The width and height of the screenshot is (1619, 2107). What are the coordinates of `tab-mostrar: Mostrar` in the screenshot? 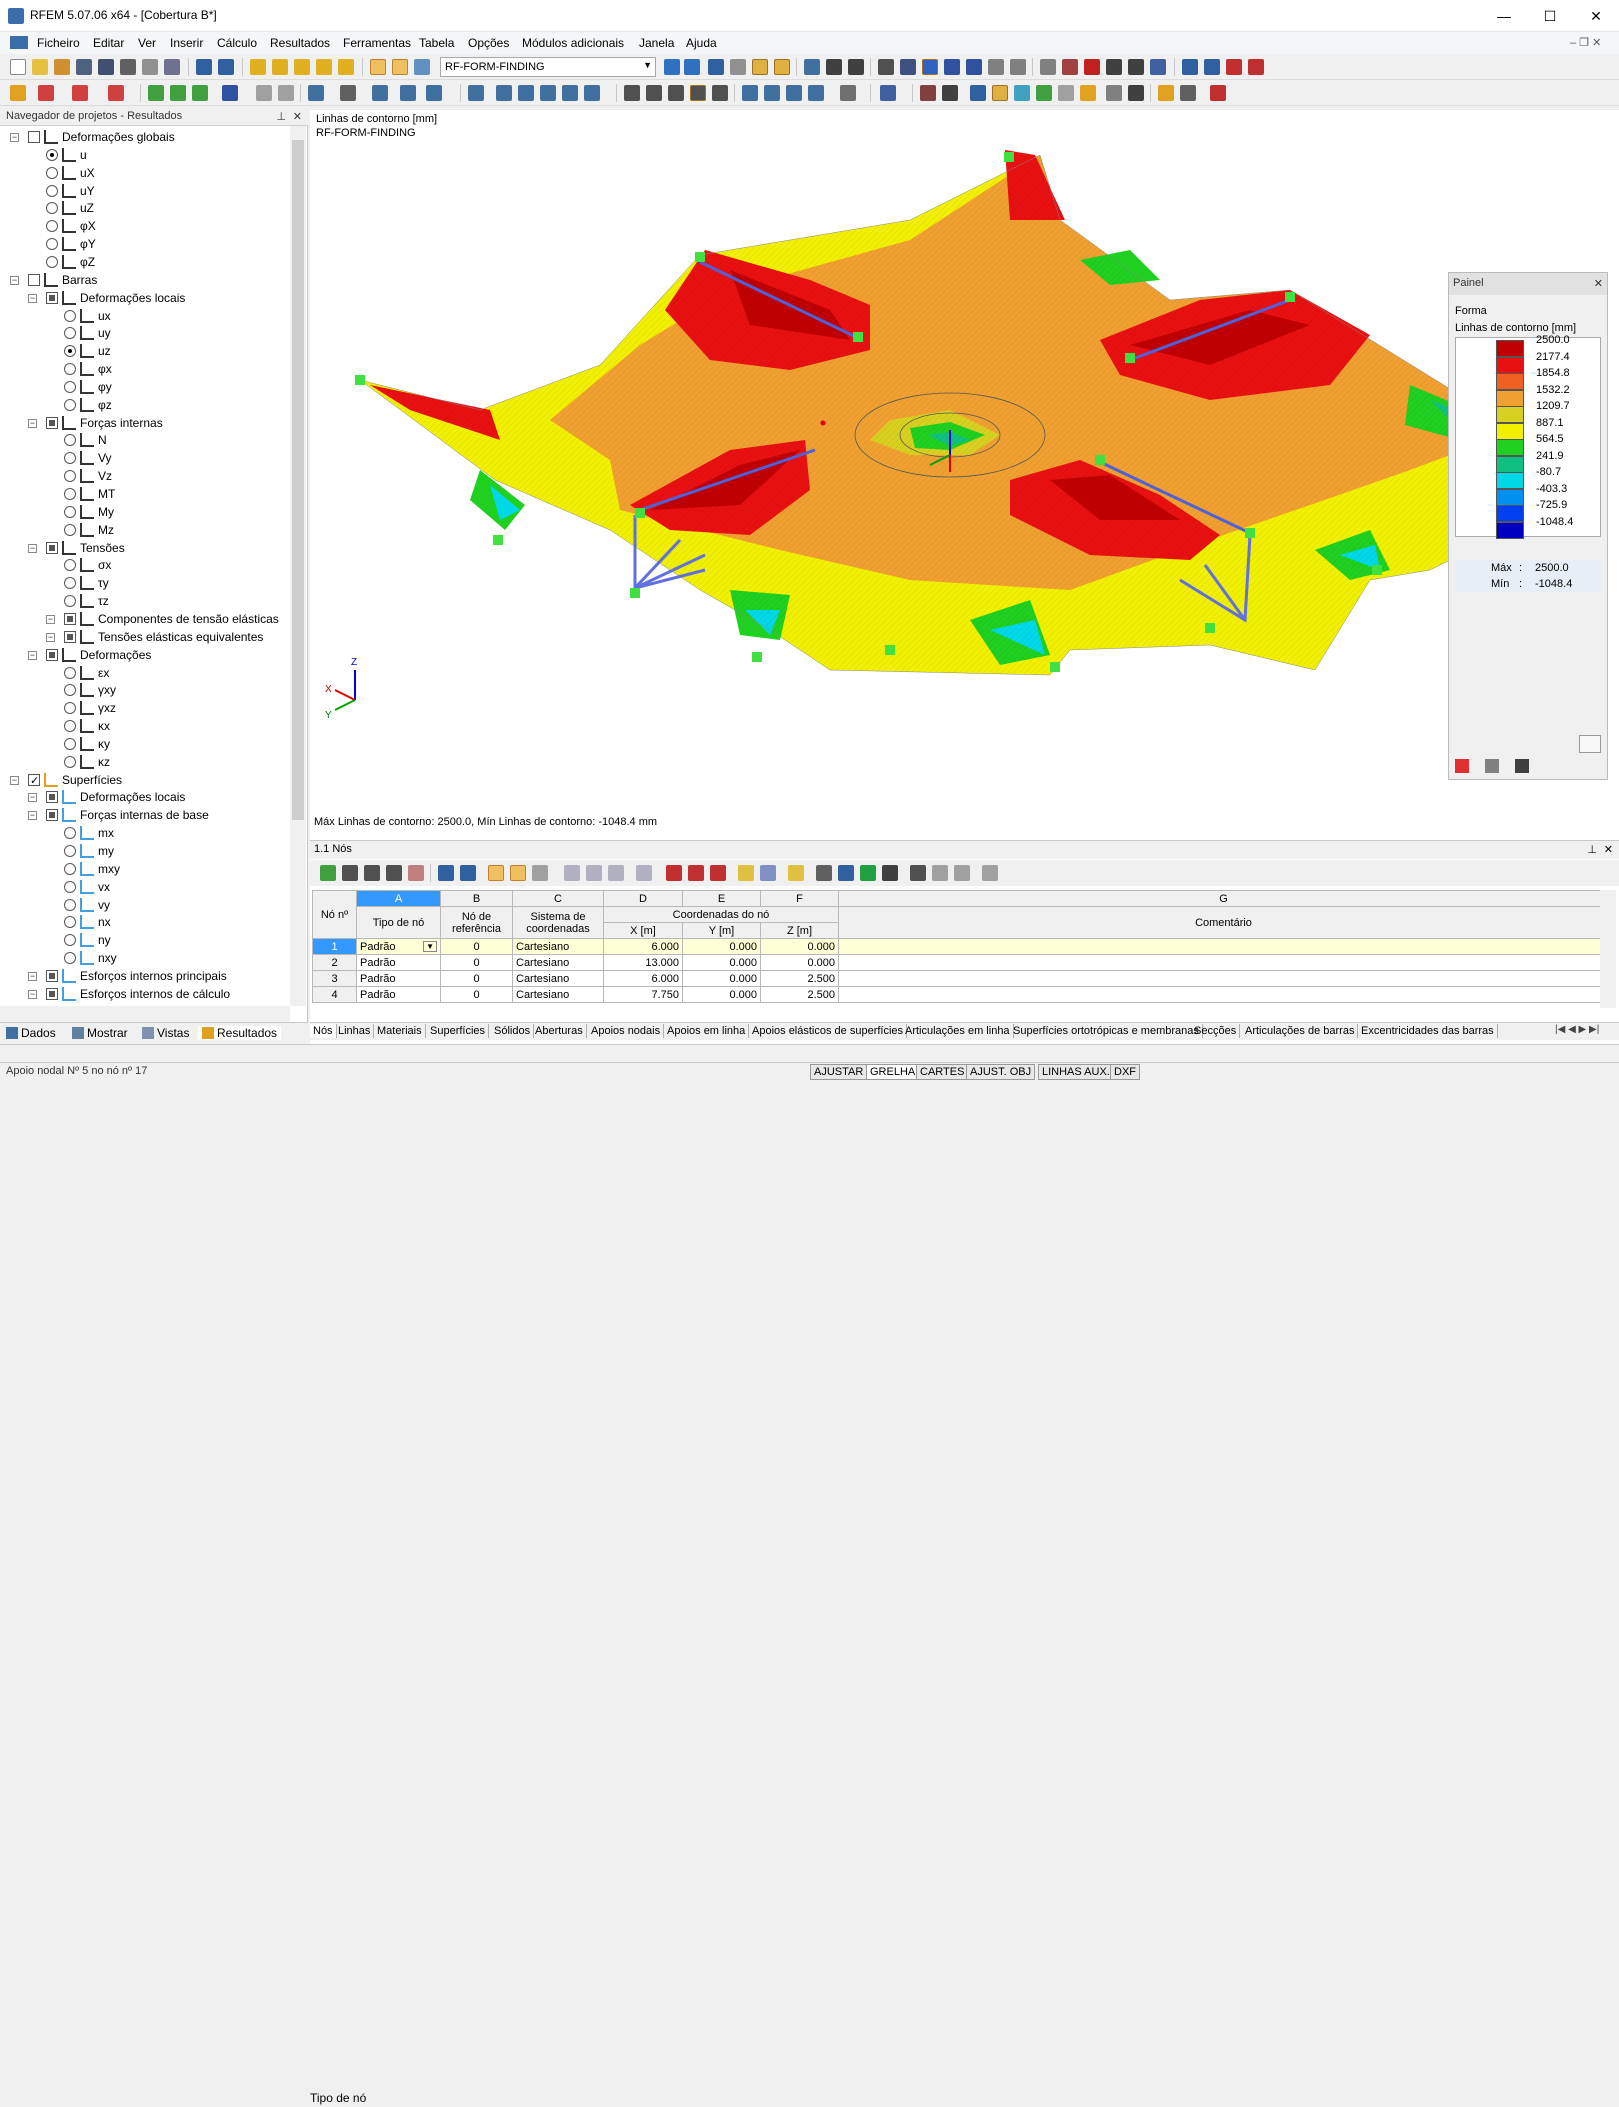 It's located at (100, 1033).